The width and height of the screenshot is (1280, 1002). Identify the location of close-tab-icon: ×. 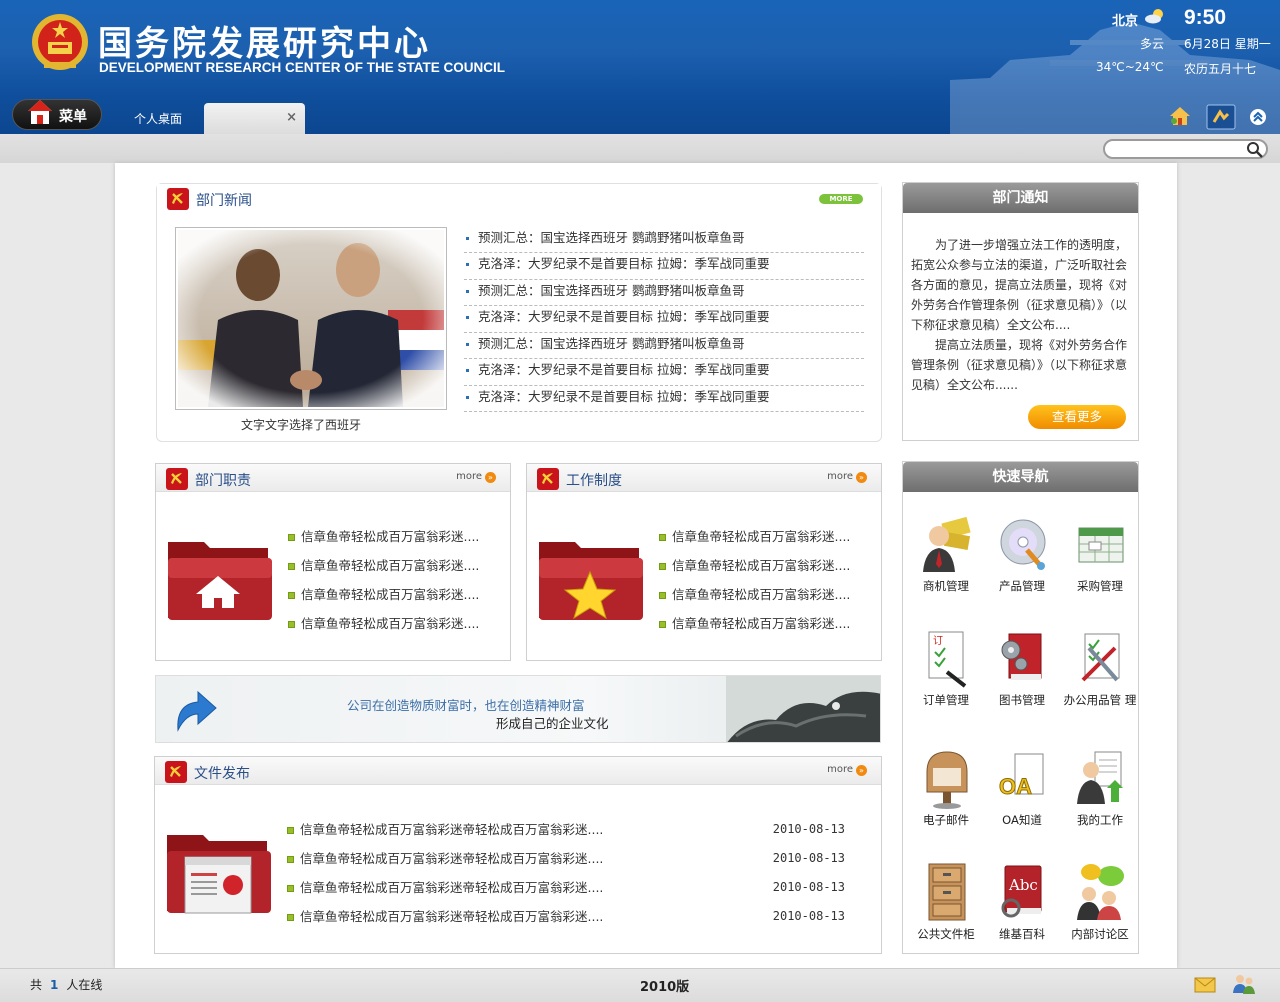
(291, 117).